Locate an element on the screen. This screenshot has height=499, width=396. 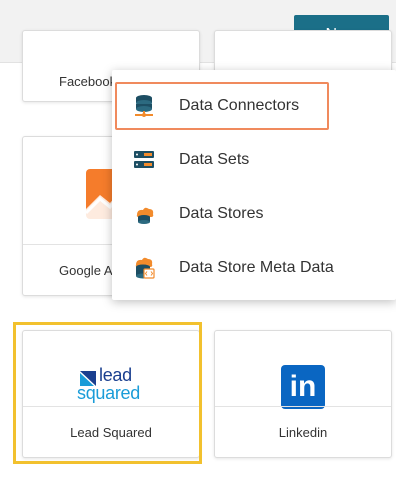
code-database-icon is located at coordinates (144, 268).